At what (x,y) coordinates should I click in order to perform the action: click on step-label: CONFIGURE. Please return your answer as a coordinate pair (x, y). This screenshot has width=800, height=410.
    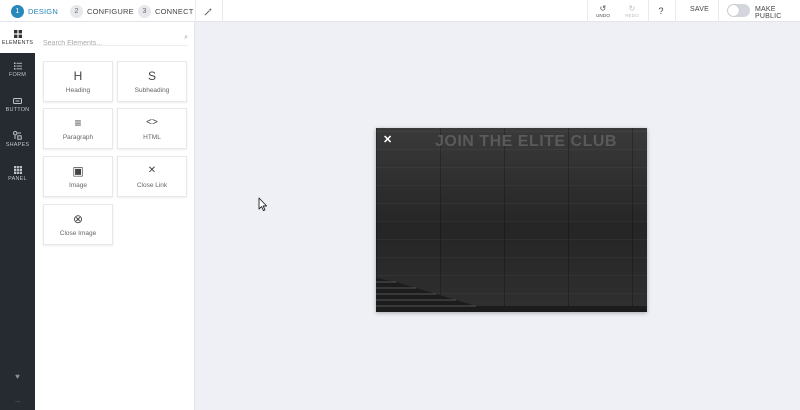
    Looking at the image, I should click on (110, 11).